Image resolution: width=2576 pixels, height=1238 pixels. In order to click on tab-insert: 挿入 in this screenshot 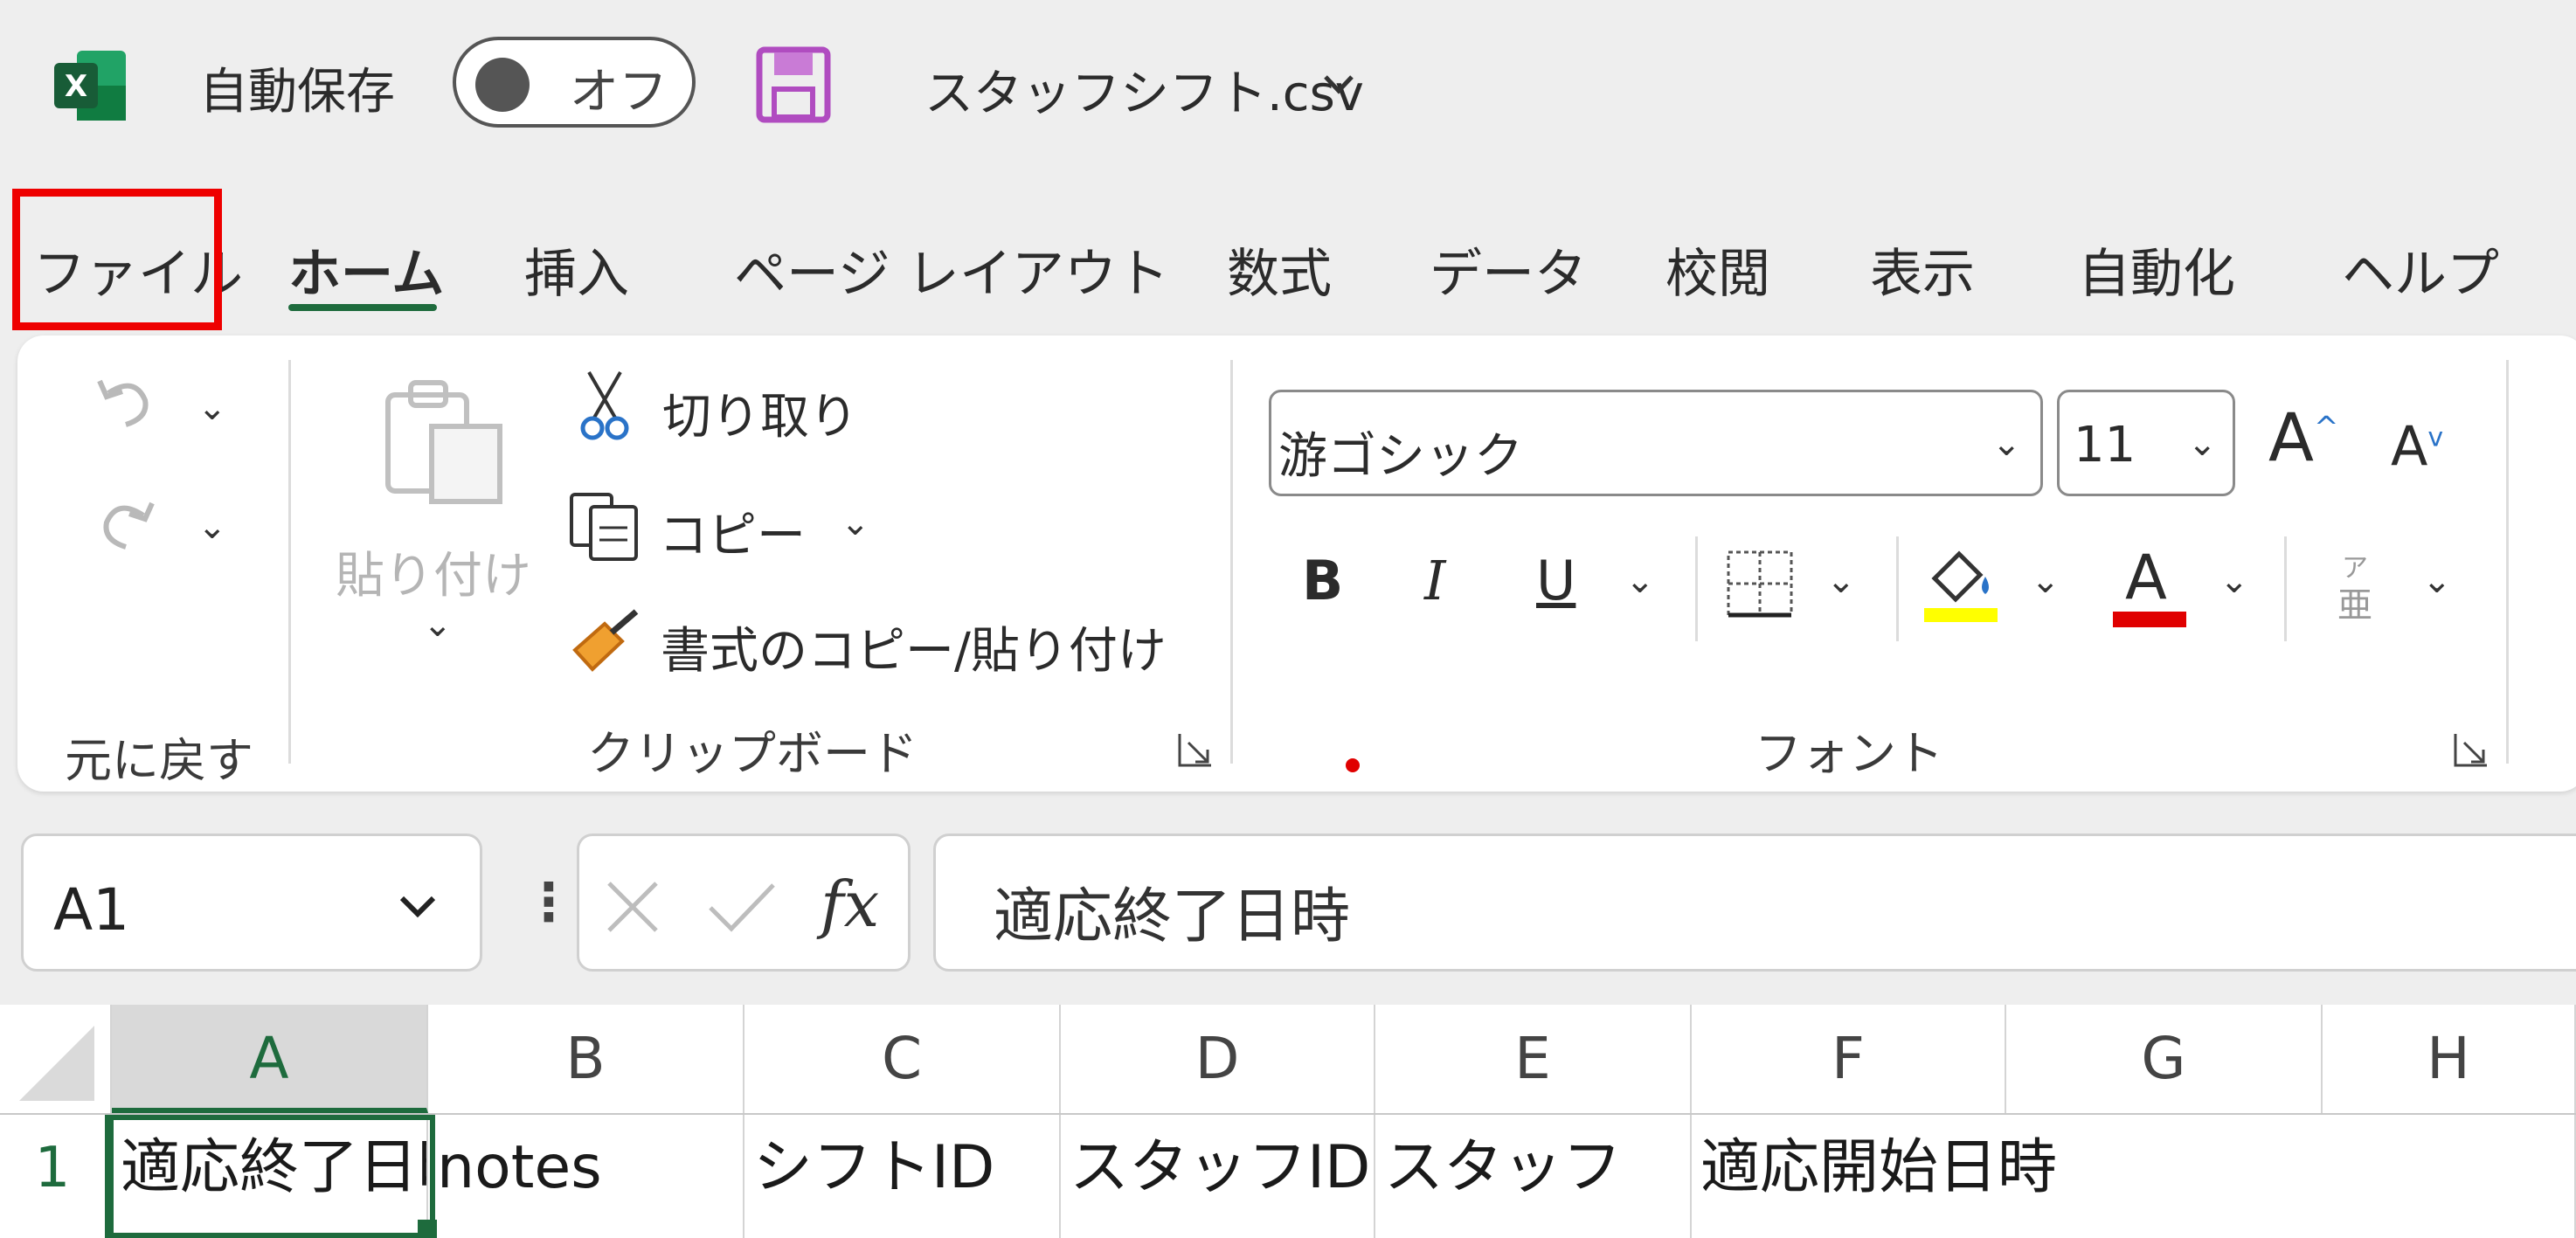, I will do `click(576, 270)`.